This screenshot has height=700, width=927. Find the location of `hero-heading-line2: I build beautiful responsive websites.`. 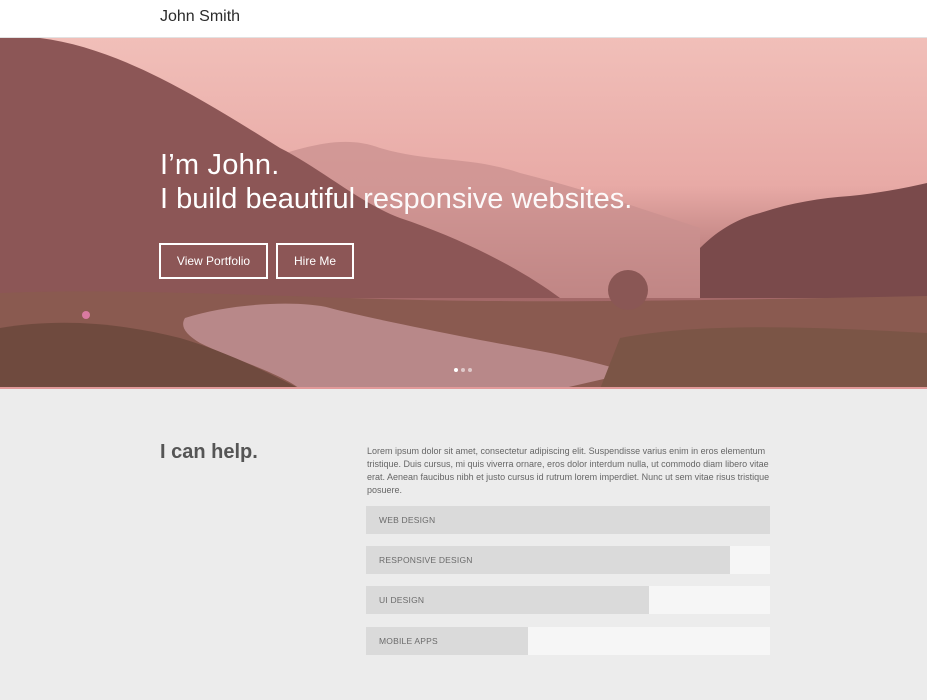

hero-heading-line2: I build beautiful responsive websites. is located at coordinates (396, 199).